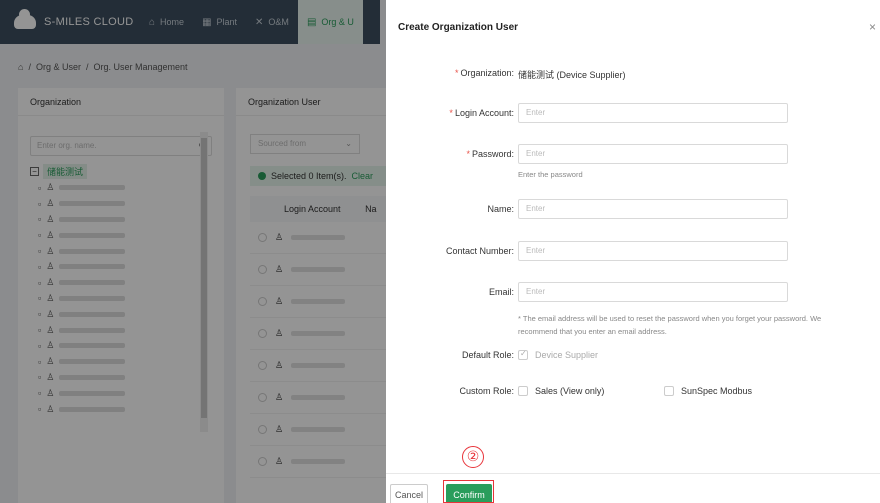  Describe the element at coordinates (490, 154) in the screenshot. I see `password-label: * Password:` at that location.